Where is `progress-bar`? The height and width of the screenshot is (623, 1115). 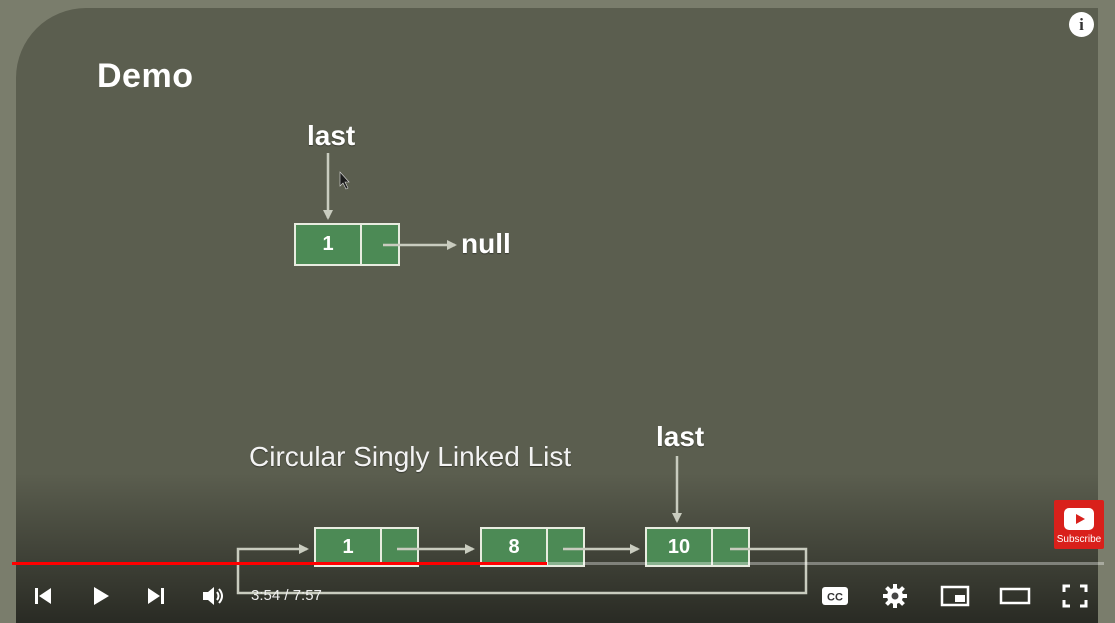 progress-bar is located at coordinates (558, 563).